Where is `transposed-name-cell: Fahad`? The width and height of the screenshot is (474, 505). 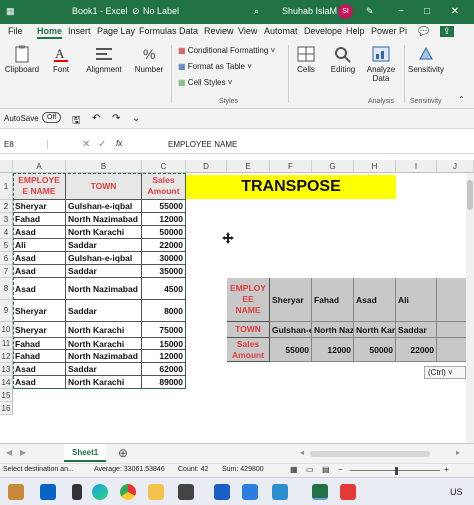
transposed-name-cell: Fahad is located at coordinates (333, 300).